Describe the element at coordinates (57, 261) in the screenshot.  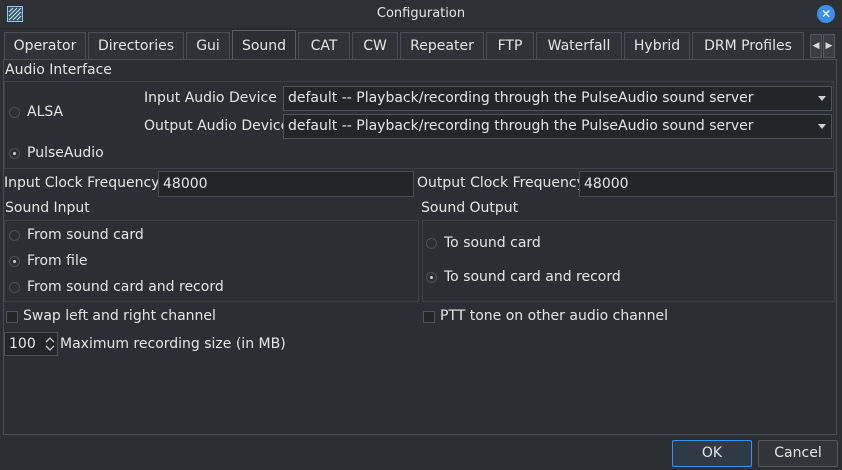
I see `from-file-label: From file` at that location.